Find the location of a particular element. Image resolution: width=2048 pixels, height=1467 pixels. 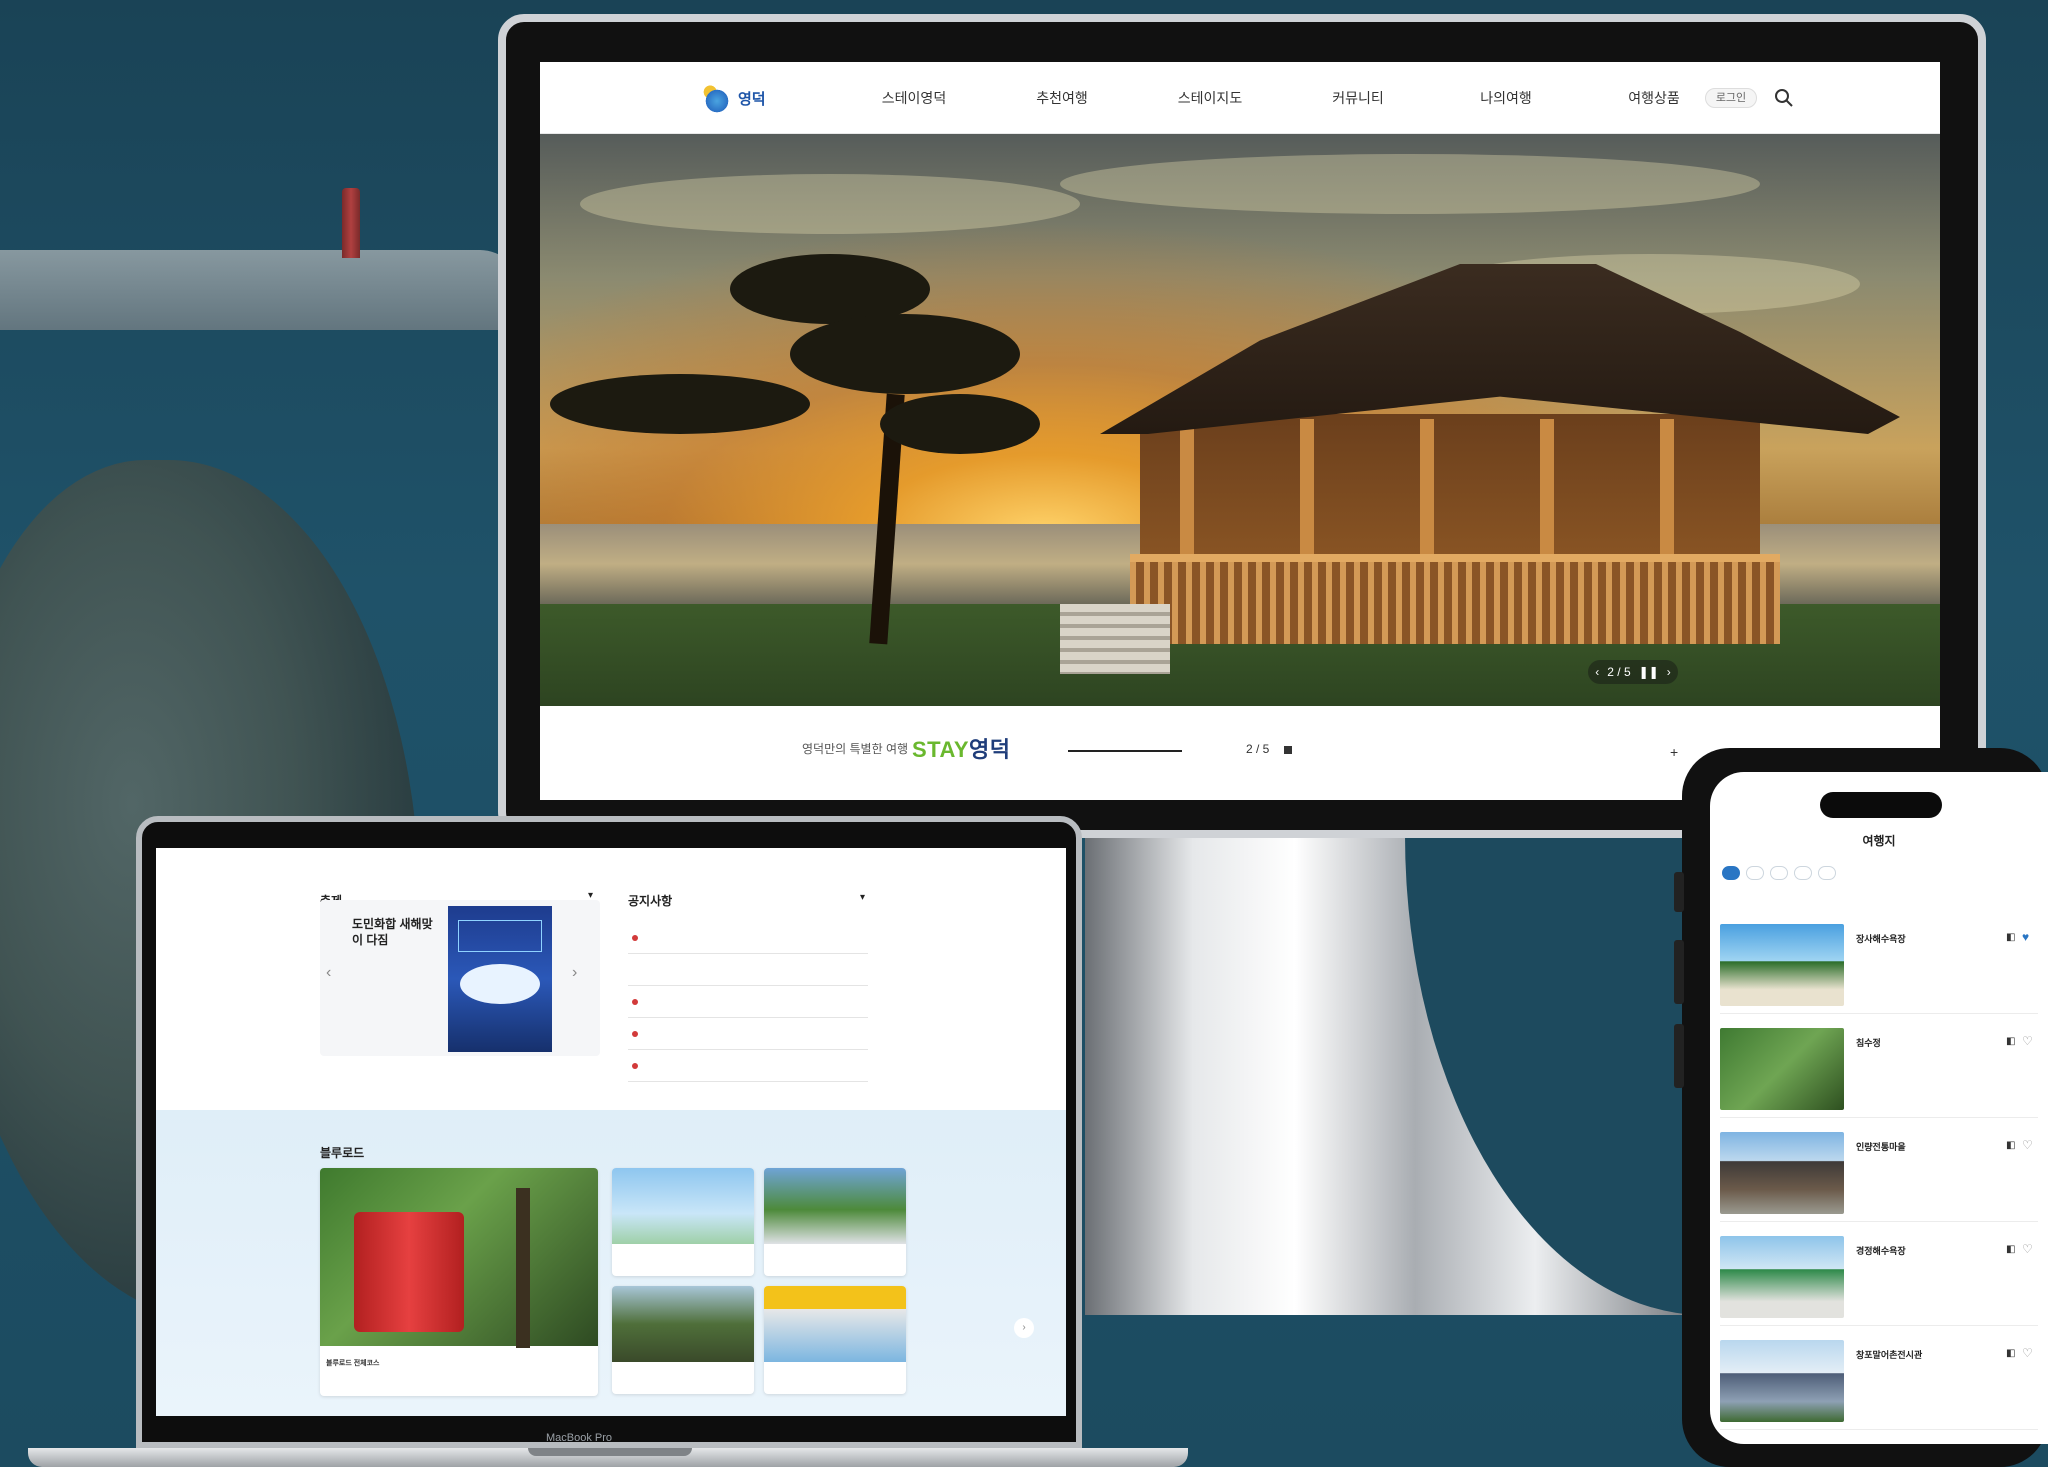

nav-item-my-trip: 나의여행 is located at coordinates (1506, 98).